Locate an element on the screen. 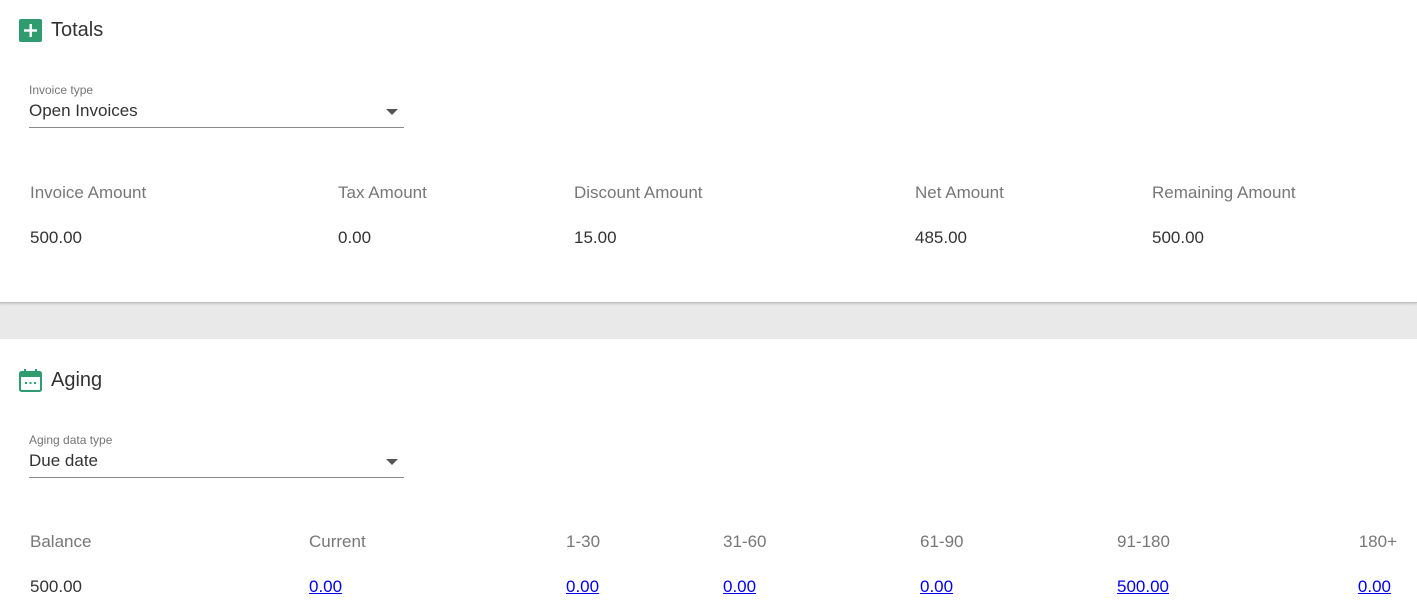 The image size is (1417, 612). aging-title: Aging is located at coordinates (77, 380).